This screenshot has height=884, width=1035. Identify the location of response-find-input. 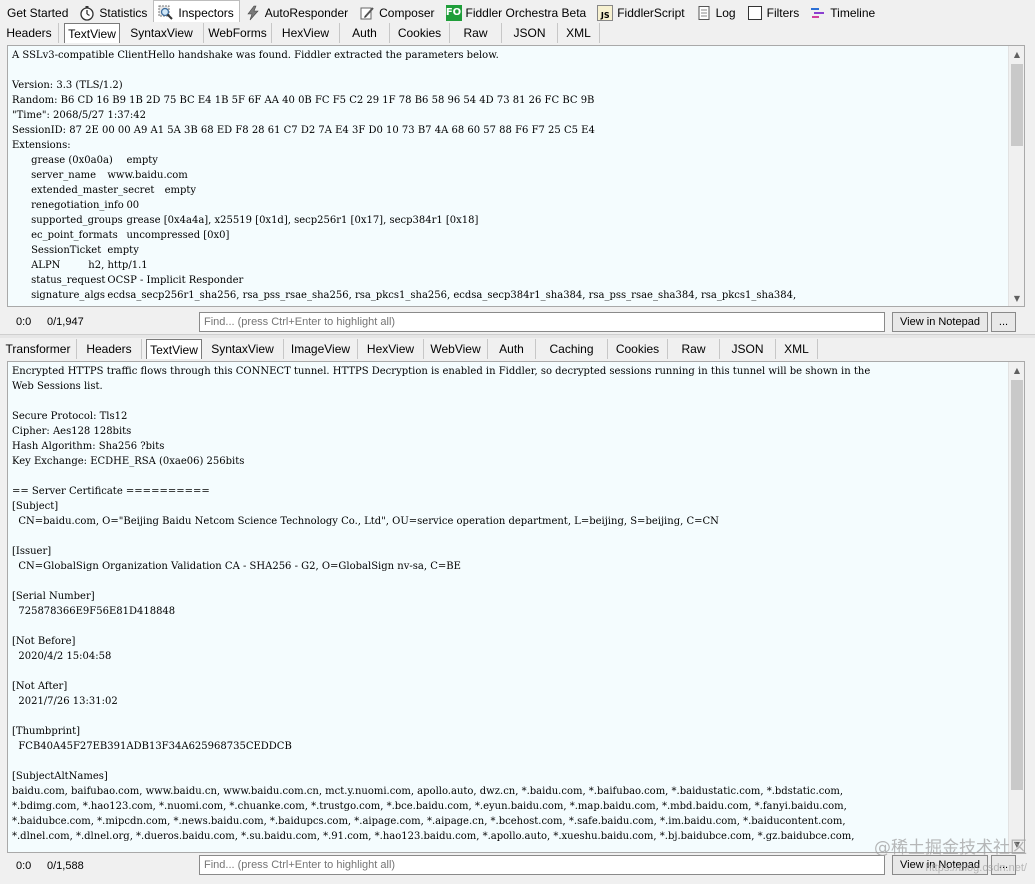
(542, 865).